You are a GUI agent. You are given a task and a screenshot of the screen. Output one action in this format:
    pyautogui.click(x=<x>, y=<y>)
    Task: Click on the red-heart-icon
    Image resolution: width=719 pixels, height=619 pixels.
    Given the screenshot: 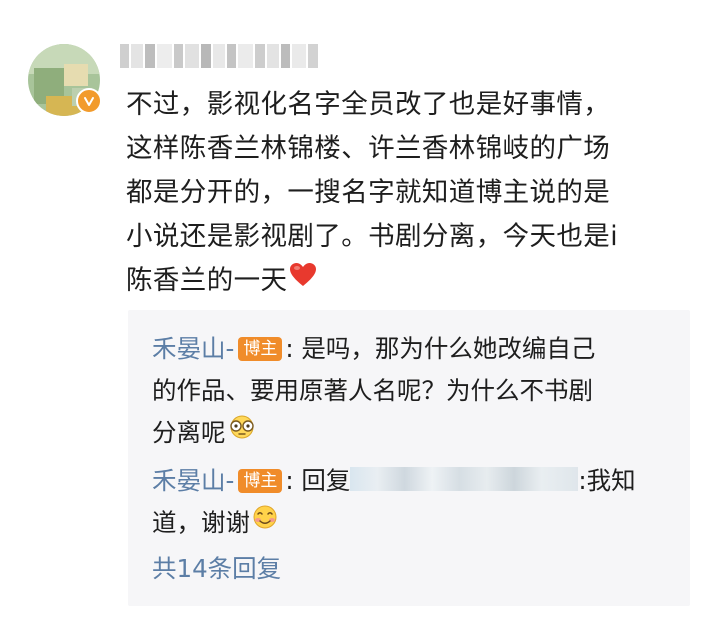 What is the action you would take?
    pyautogui.click(x=303, y=280)
    